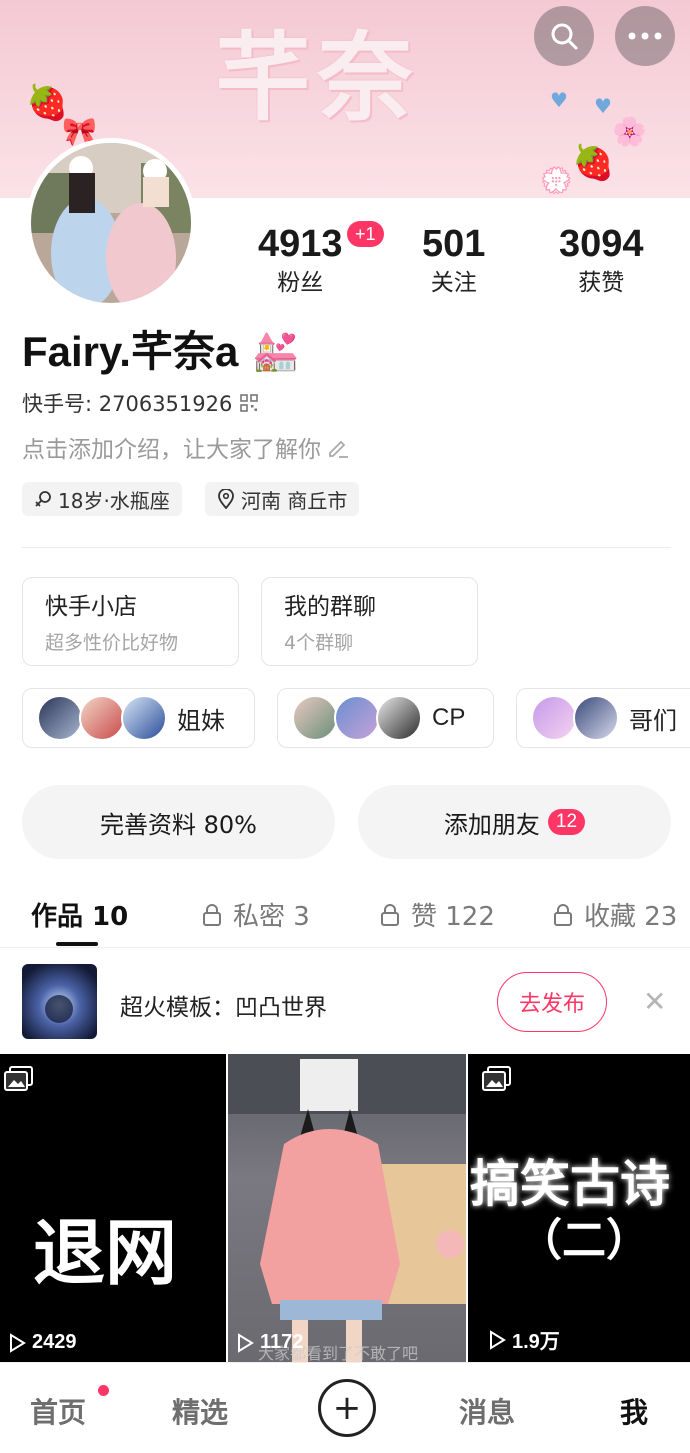 The height and width of the screenshot is (1453, 690). Describe the element at coordinates (300, 283) in the screenshot. I see `fans-label: 粉丝` at that location.